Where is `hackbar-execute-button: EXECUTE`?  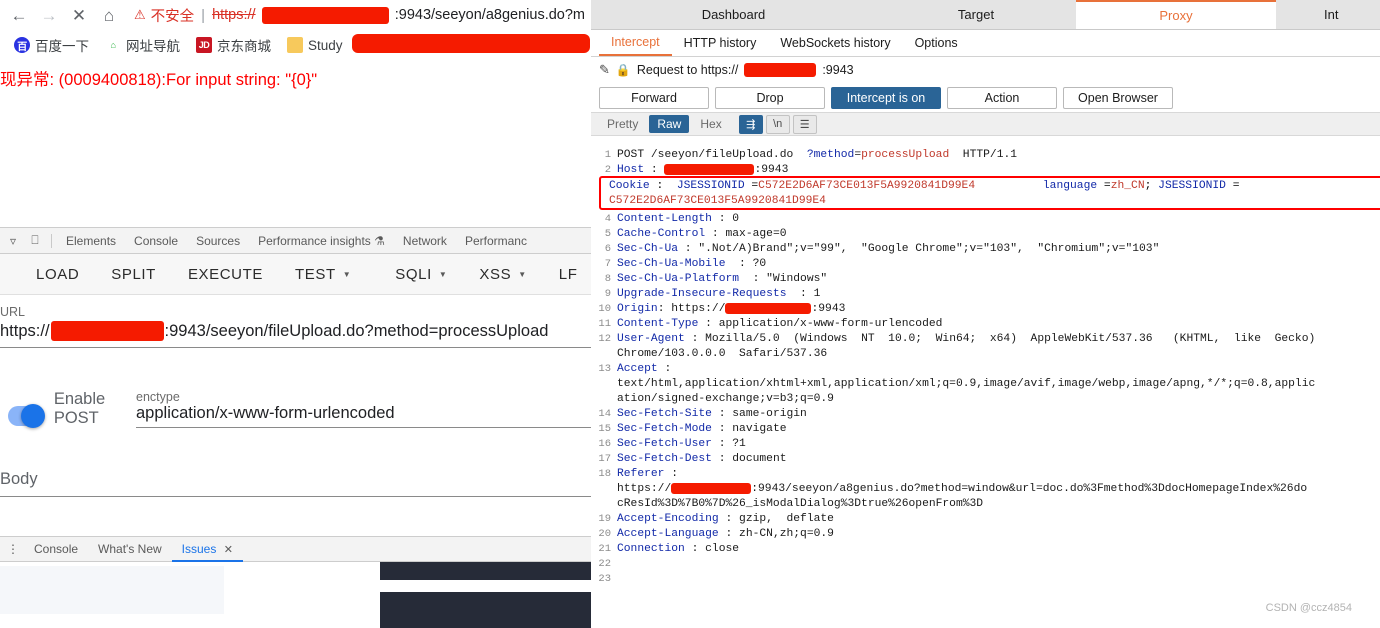
hackbar-execute-button: EXECUTE is located at coordinates (225, 274).